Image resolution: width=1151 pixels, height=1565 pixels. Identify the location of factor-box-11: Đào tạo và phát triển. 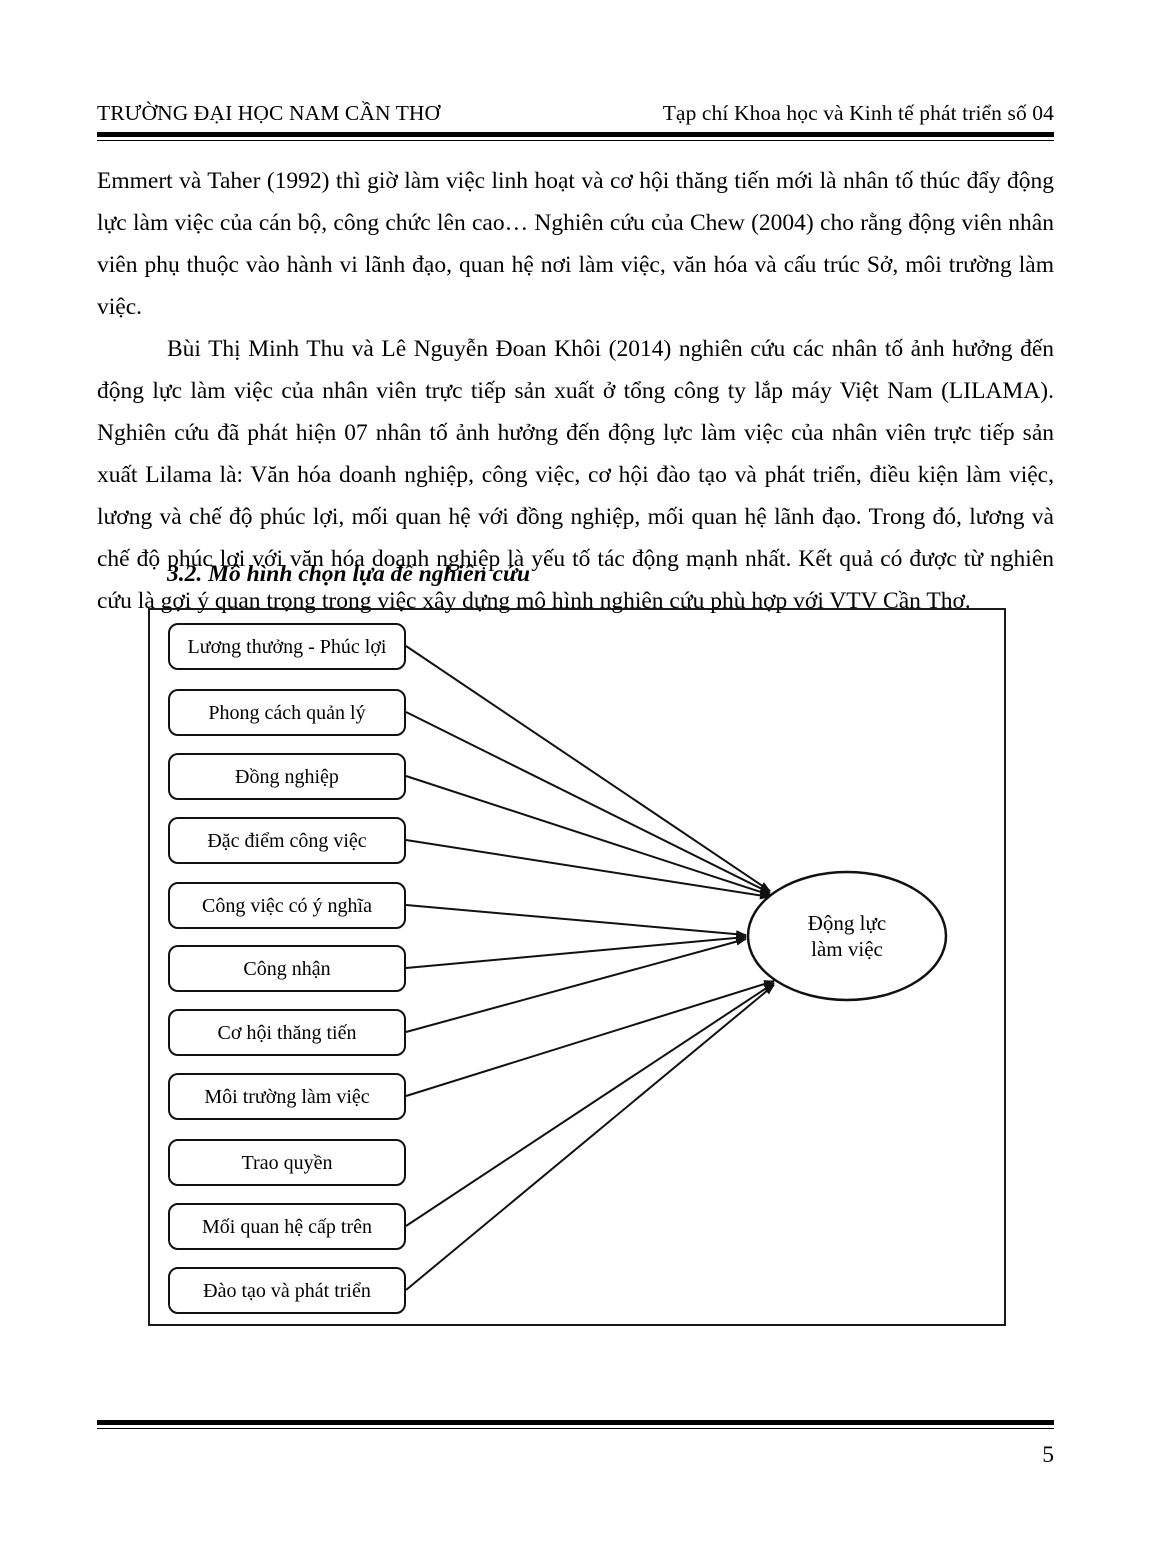
(287, 1290).